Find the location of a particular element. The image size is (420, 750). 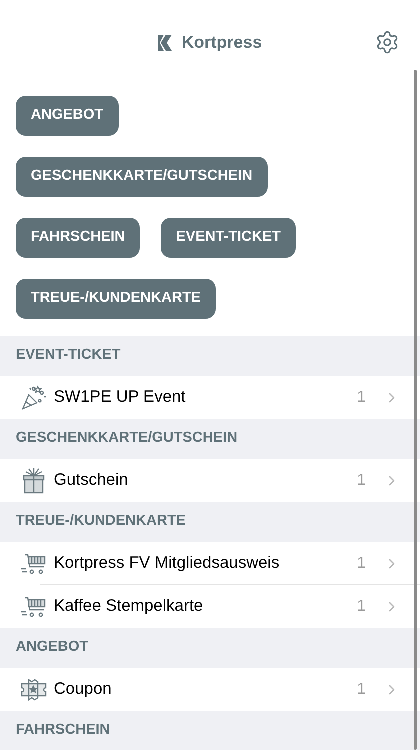

filter-chip: GESCHENKKARTE/GUTSCHEIN is located at coordinates (142, 177).